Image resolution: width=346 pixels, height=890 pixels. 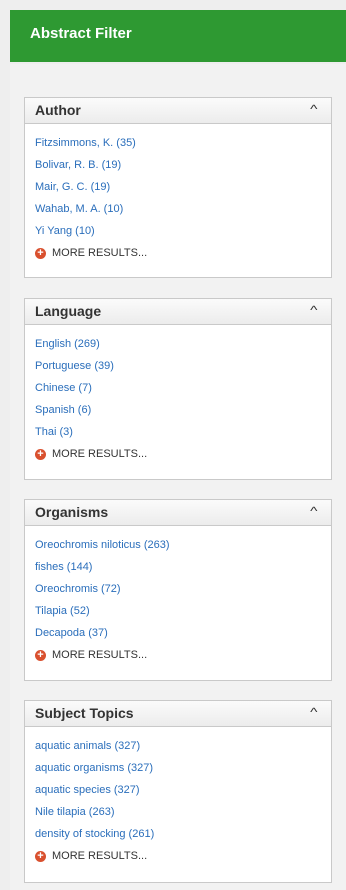 What do you see at coordinates (183, 366) in the screenshot?
I see `facet-item: Portuguese (39)` at bounding box center [183, 366].